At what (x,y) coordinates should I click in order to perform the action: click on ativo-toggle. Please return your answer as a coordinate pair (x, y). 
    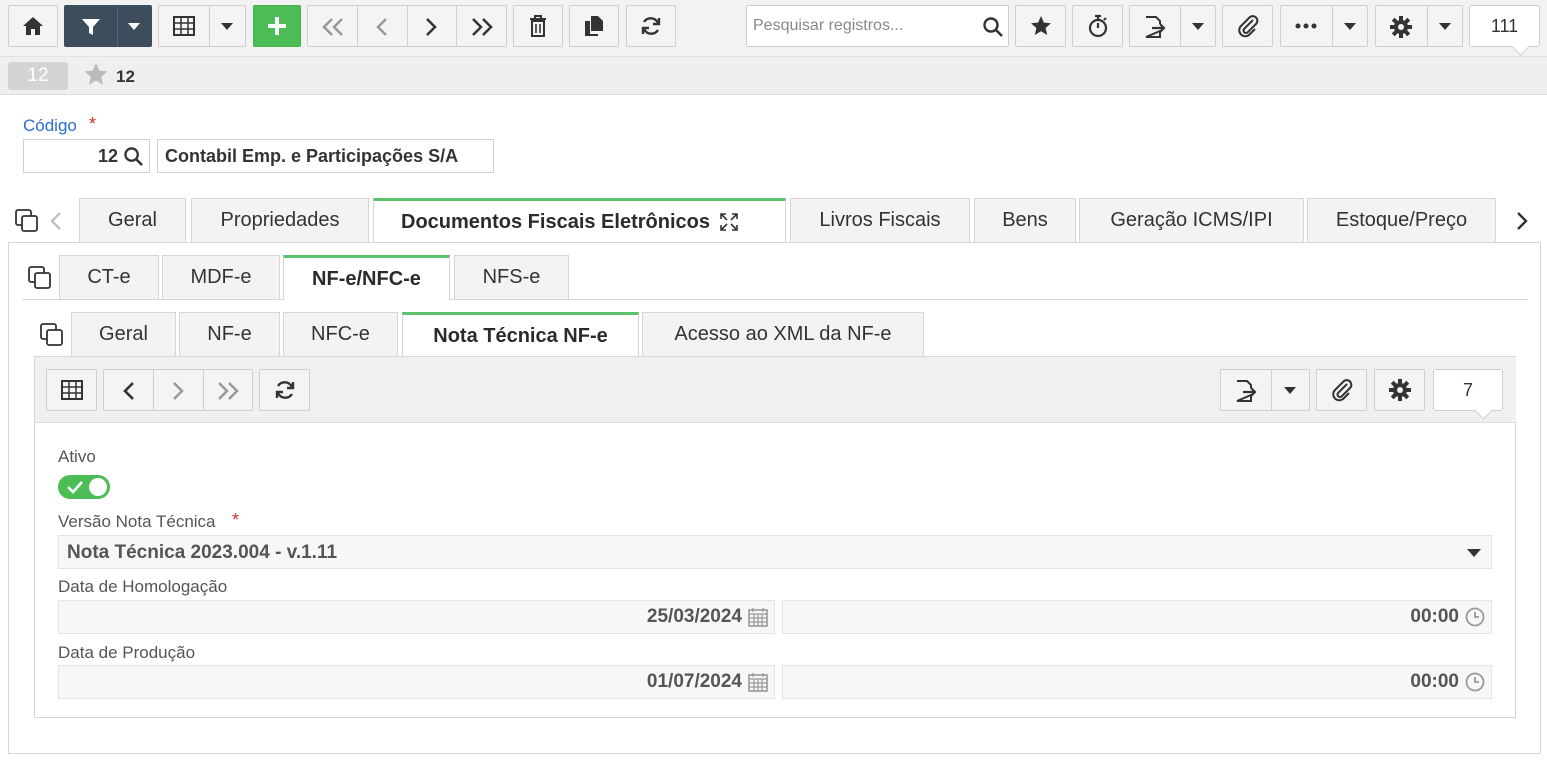
    Looking at the image, I should click on (84, 487).